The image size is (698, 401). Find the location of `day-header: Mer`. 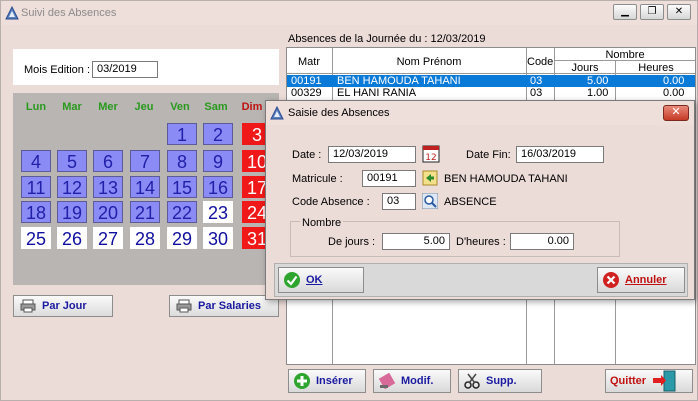

day-header: Mer is located at coordinates (108, 107).